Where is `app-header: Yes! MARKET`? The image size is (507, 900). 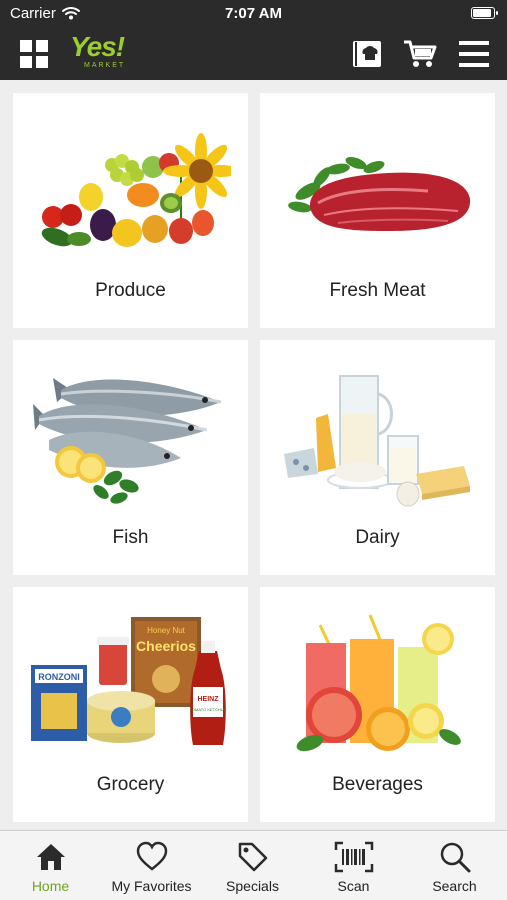
app-header: Yes! MARKET is located at coordinates (253, 54).